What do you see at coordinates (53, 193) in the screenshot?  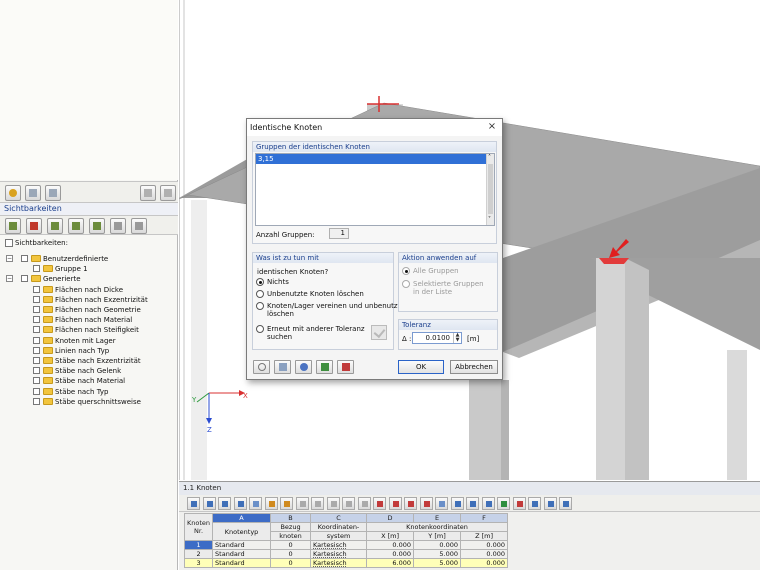 I see `copy-visibility-button` at bounding box center [53, 193].